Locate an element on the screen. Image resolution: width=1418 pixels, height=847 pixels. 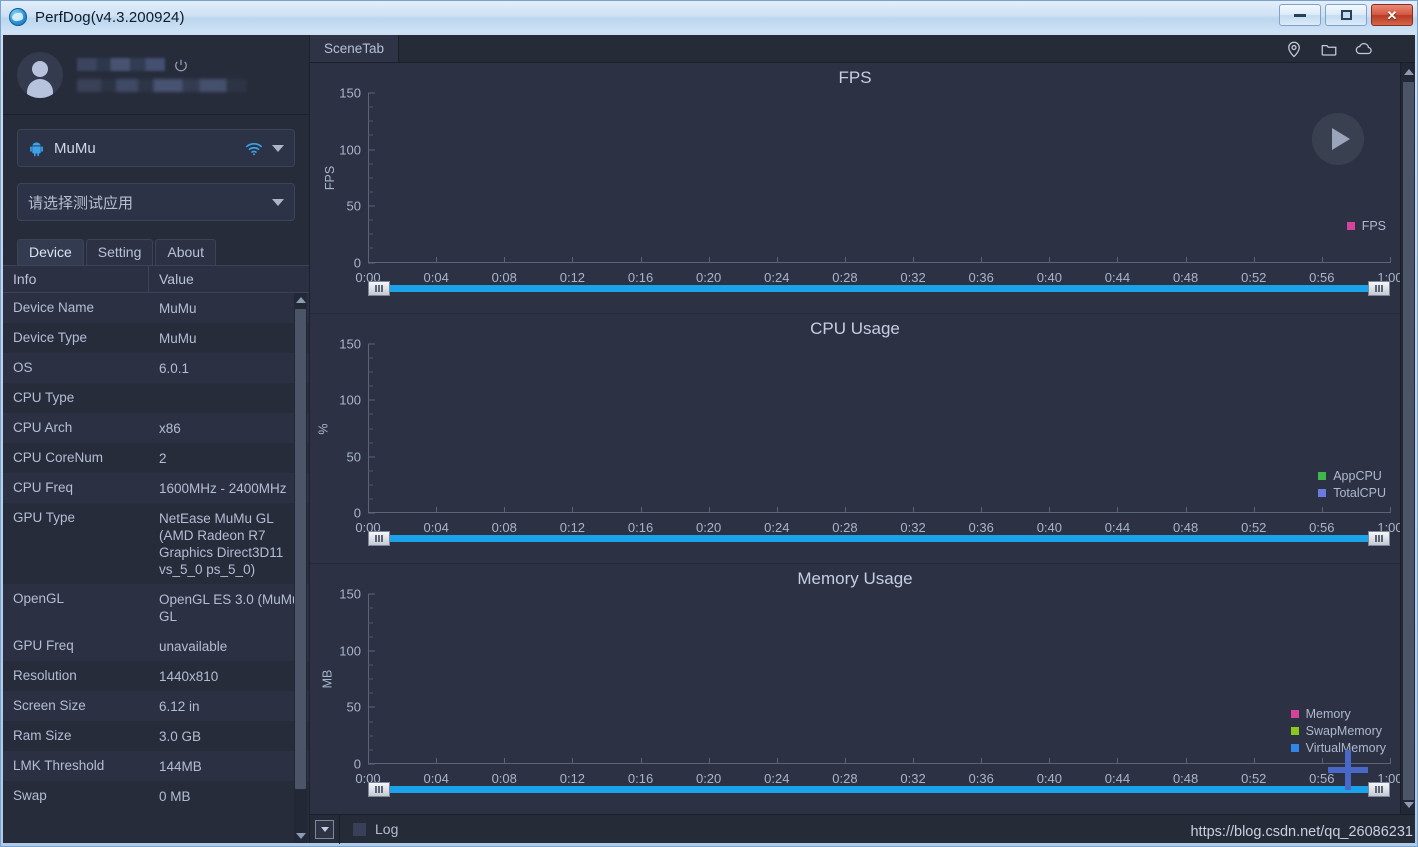
time-slider-memory is located at coordinates (879, 790).